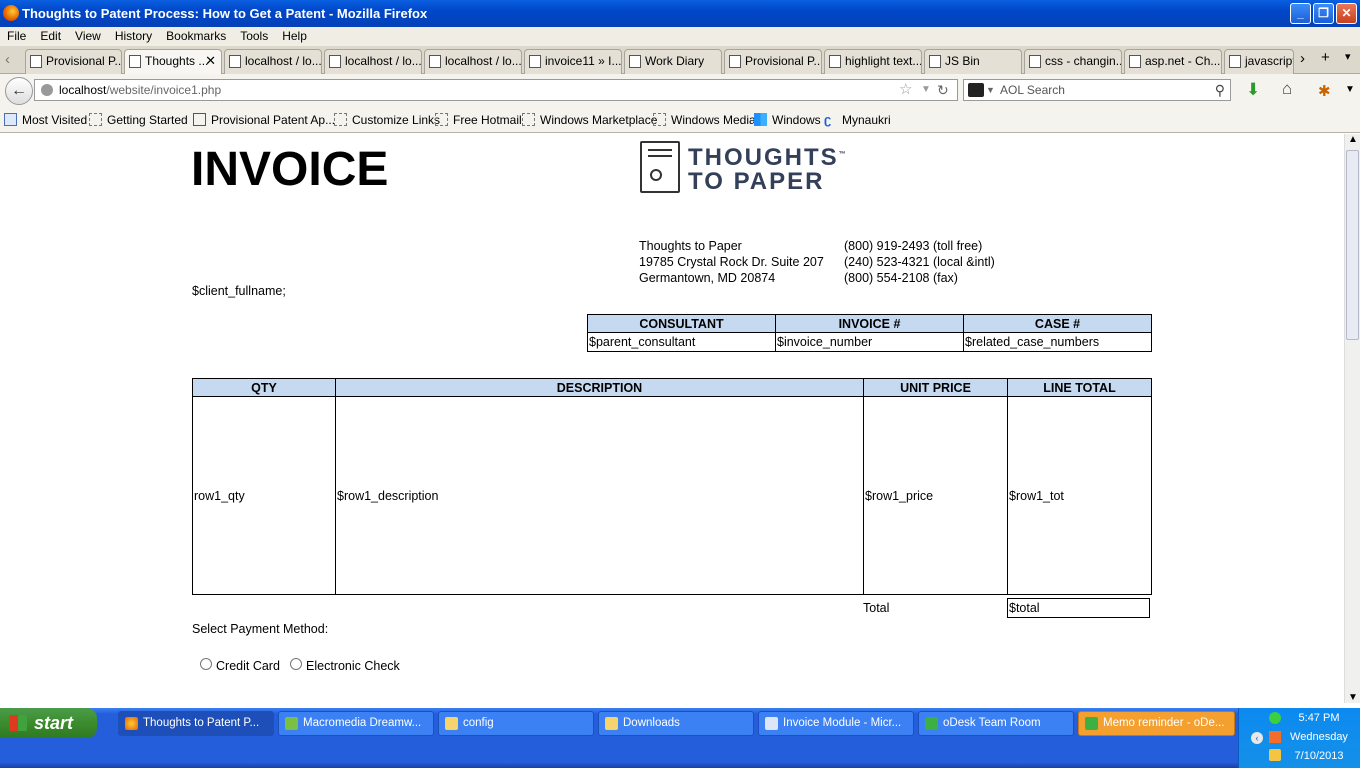 Image resolution: width=1360 pixels, height=768 pixels. Describe the element at coordinates (1353, 139) in the screenshot. I see `scroll-up-icon: ▲` at that location.